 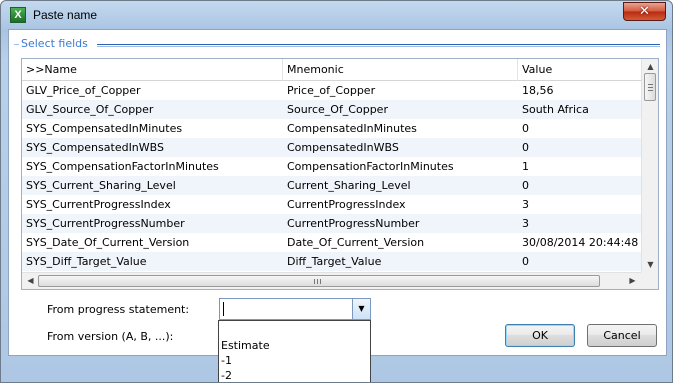 What do you see at coordinates (245, 345) in the screenshot?
I see `dropdown-option: Estimate` at bounding box center [245, 345].